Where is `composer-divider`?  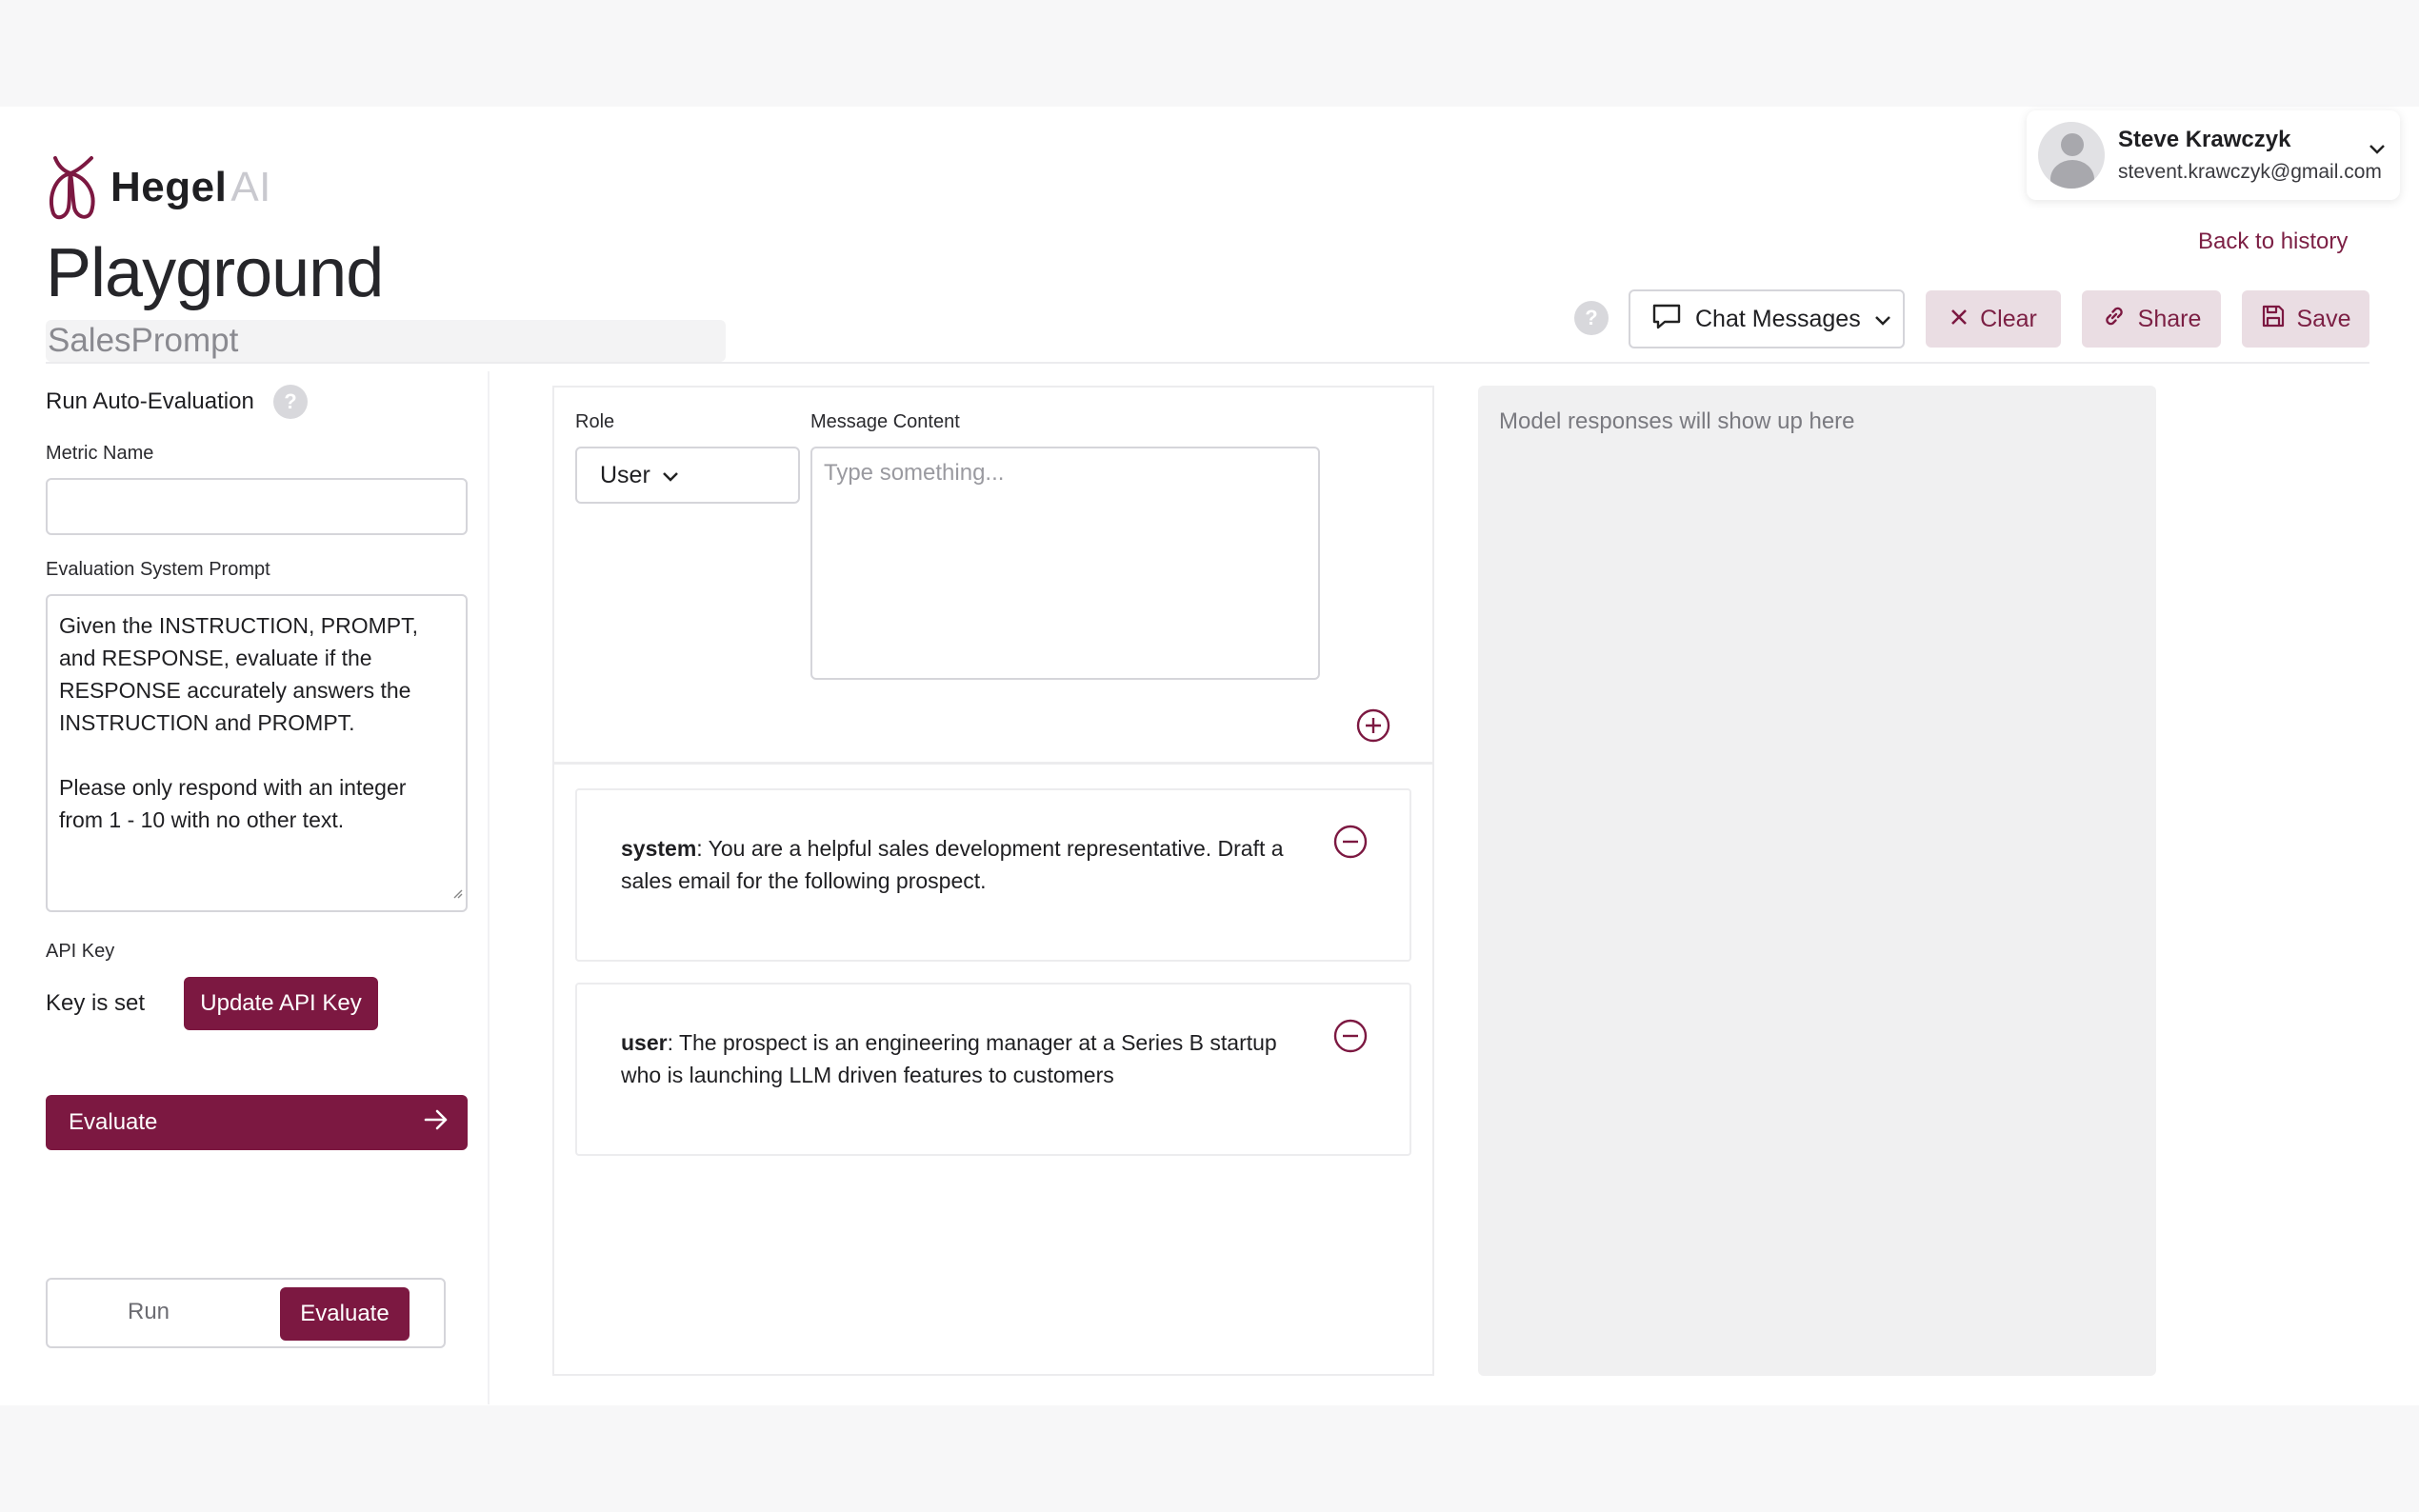 composer-divider is located at coordinates (993, 763).